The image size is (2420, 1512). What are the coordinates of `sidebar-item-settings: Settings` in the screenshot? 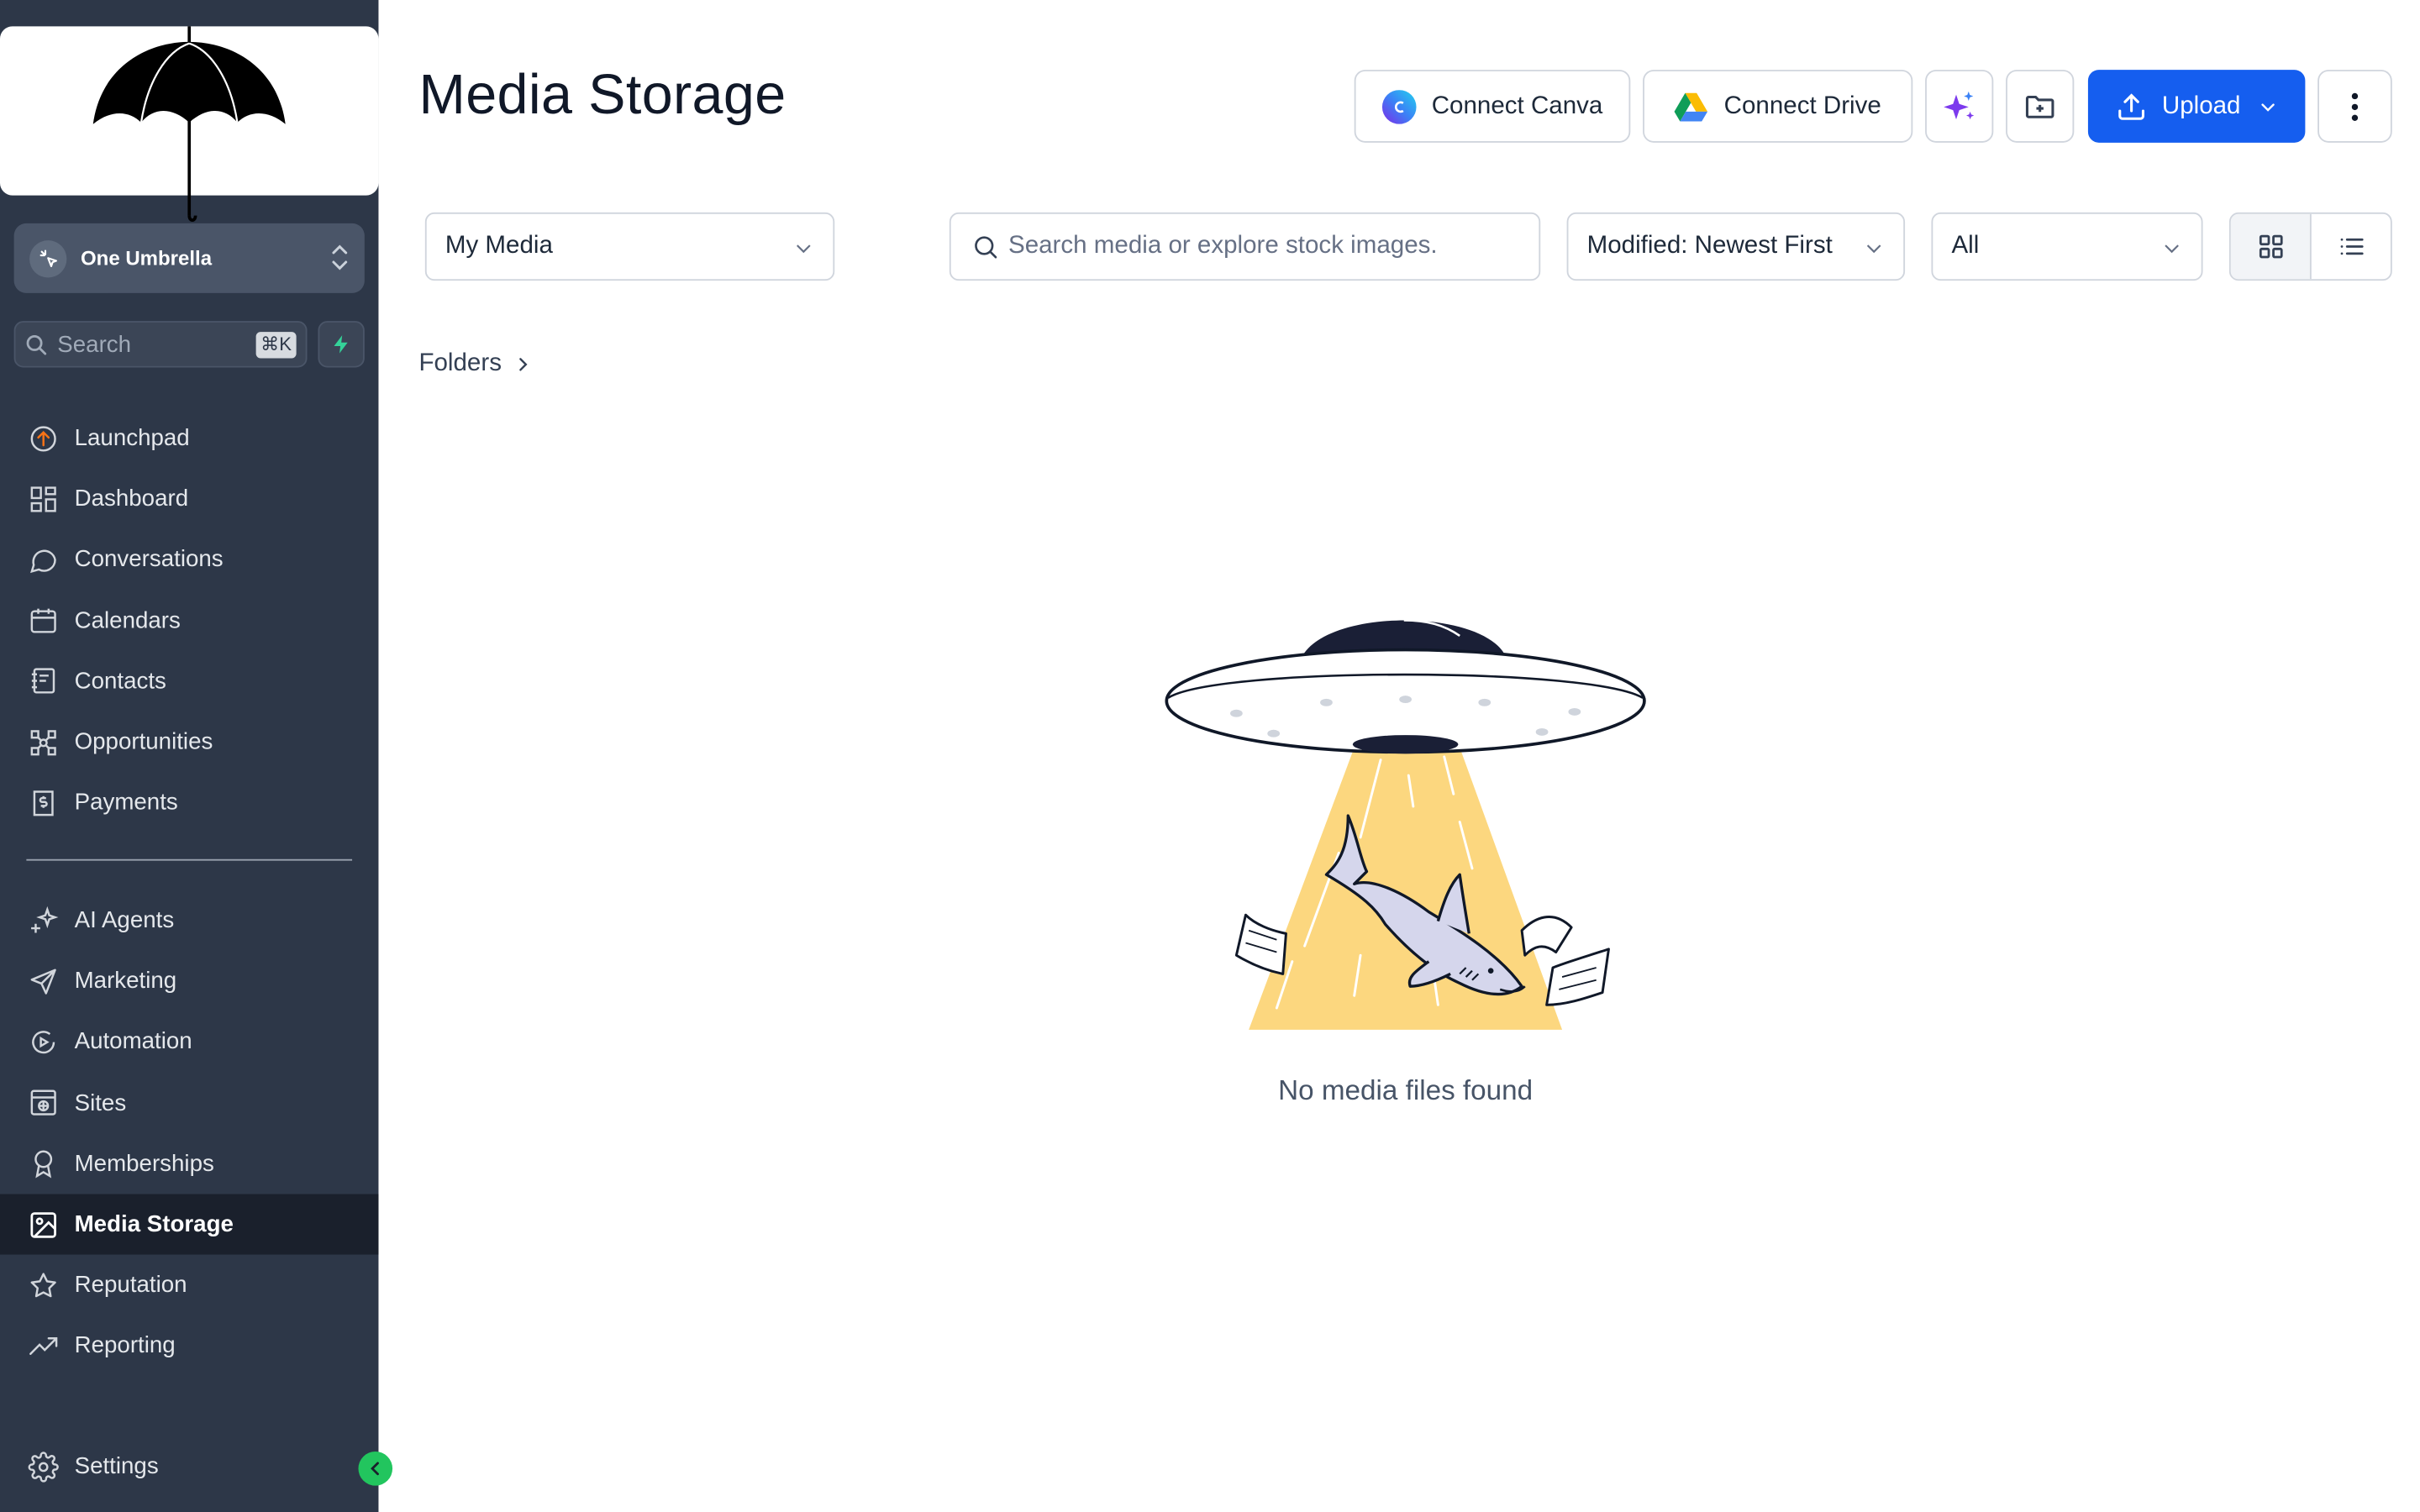 It's located at (189, 1466).